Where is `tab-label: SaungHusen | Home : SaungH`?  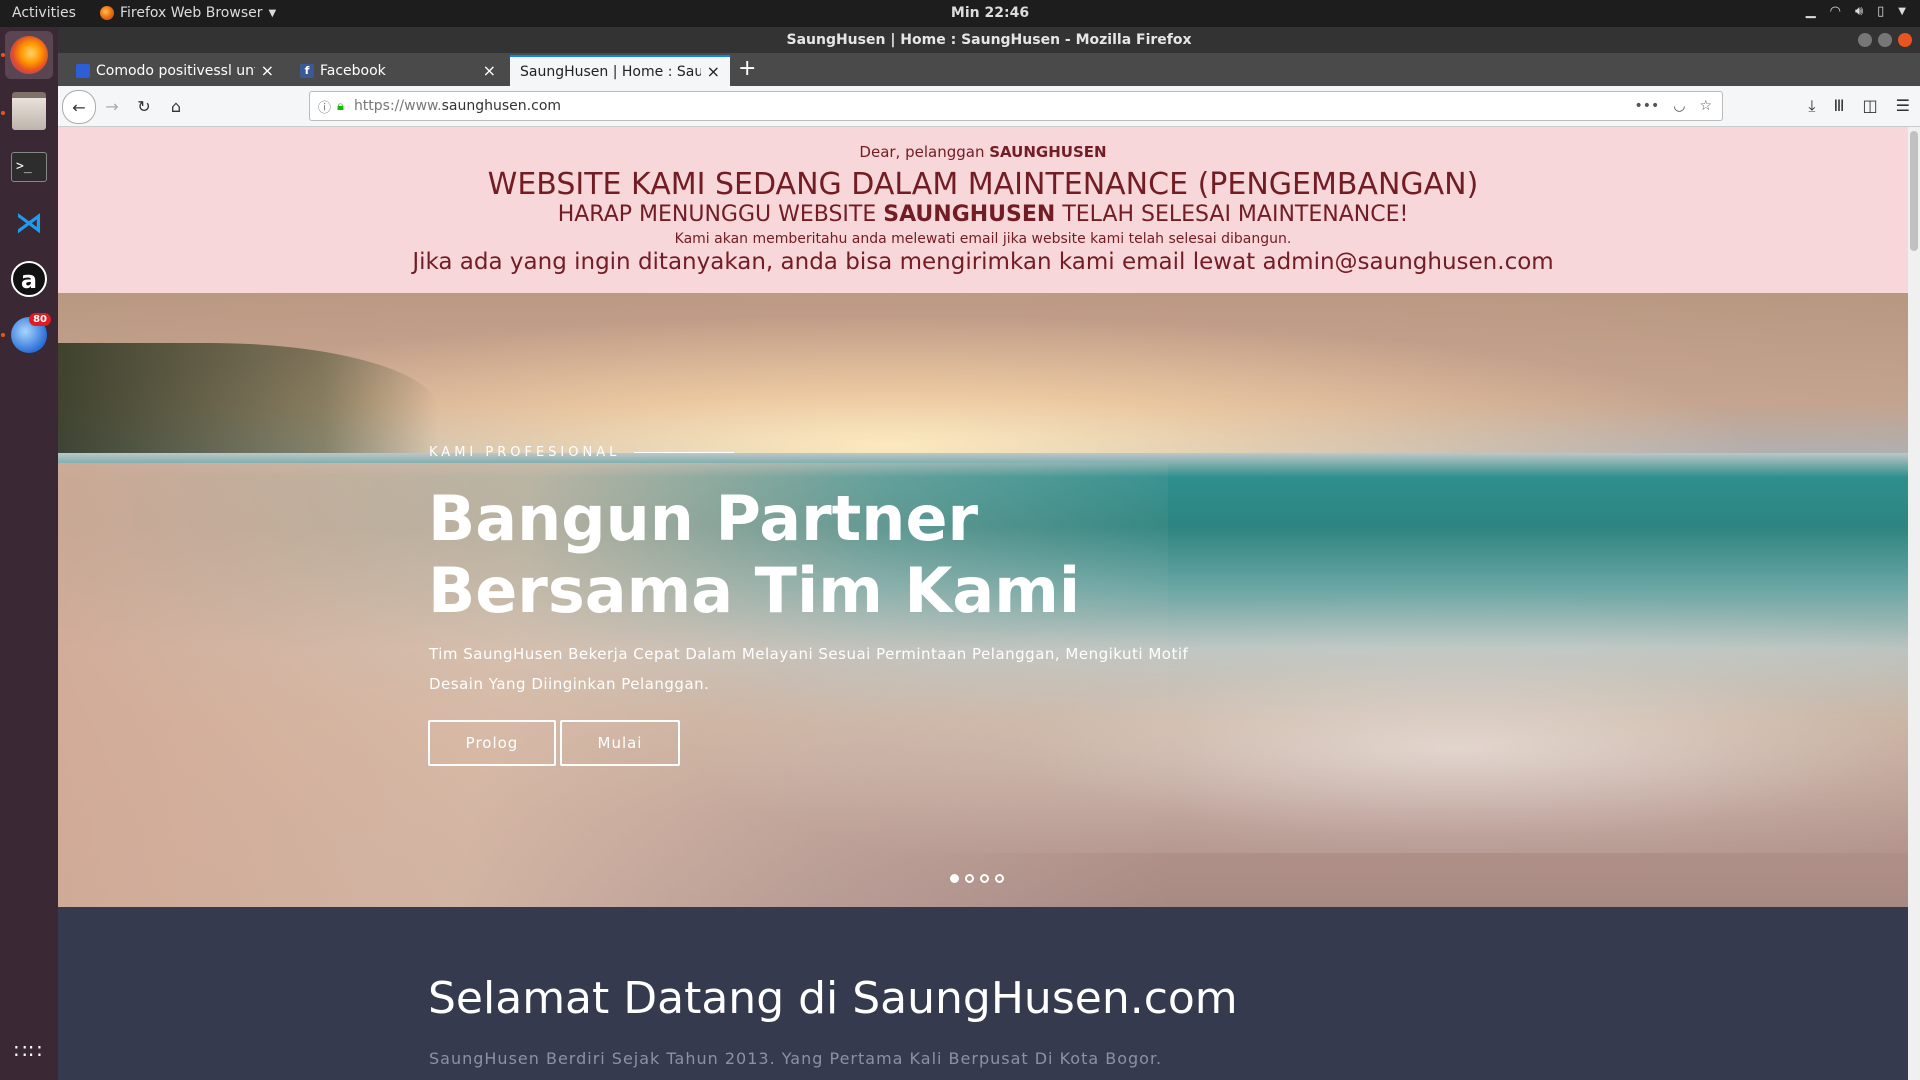
tab-label: SaungHusen | Home : SaungH is located at coordinates (610, 71).